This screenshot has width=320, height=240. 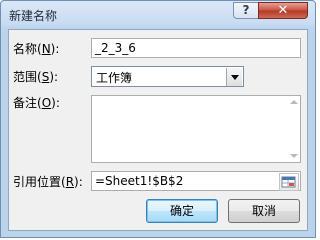 I want to click on name-label: 名称(N):, so click(x=36, y=49).